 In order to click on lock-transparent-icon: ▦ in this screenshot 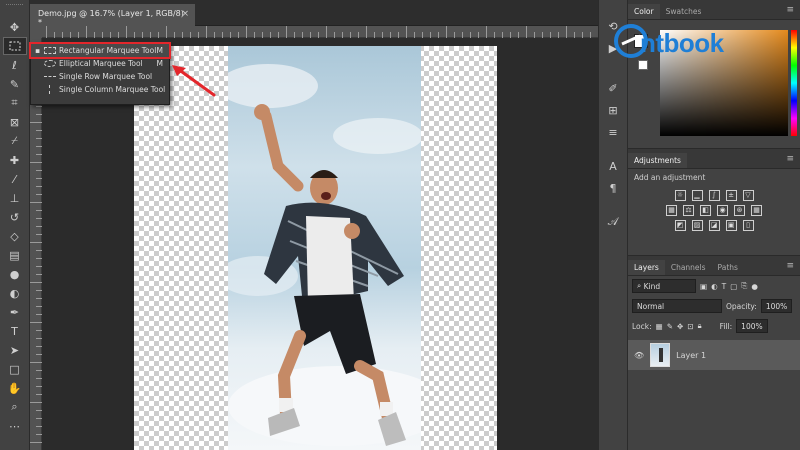, I will do `click(659, 326)`.